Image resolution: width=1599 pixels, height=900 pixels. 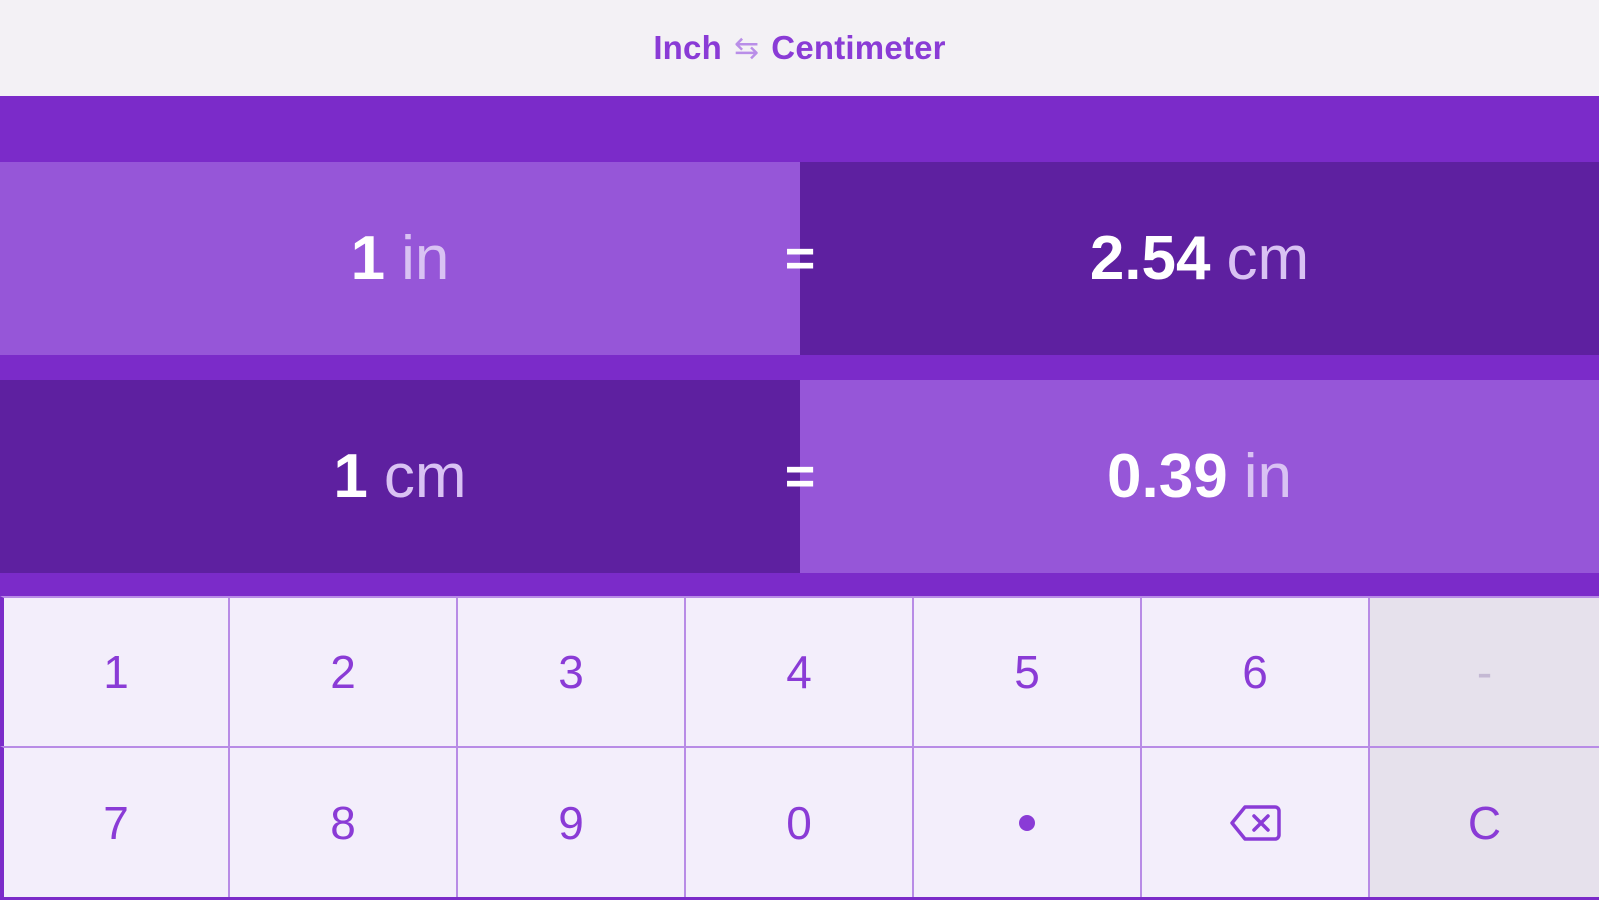 I want to click on key-5: 5, so click(x=1026, y=671).